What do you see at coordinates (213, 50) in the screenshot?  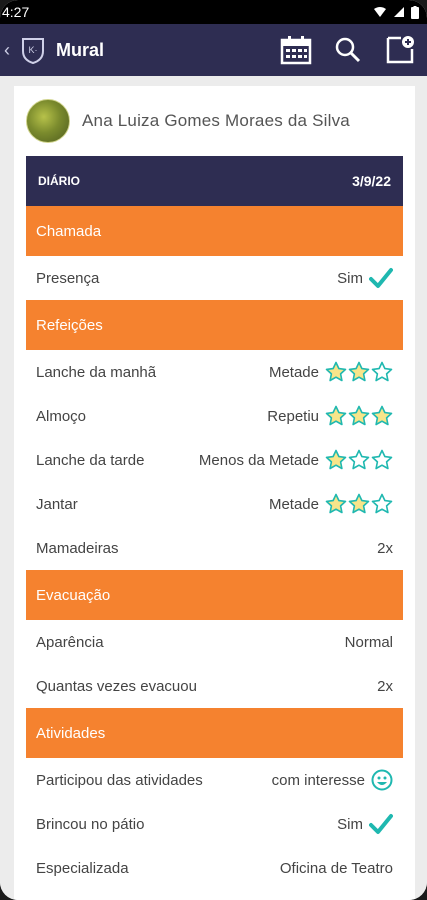 I see `app-bar: ‹ K· Mural` at bounding box center [213, 50].